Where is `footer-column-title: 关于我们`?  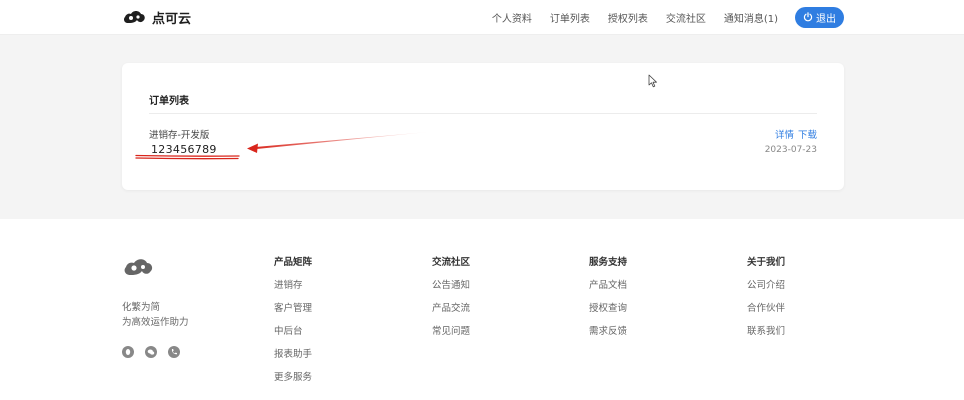 footer-column-title: 关于我们 is located at coordinates (766, 262).